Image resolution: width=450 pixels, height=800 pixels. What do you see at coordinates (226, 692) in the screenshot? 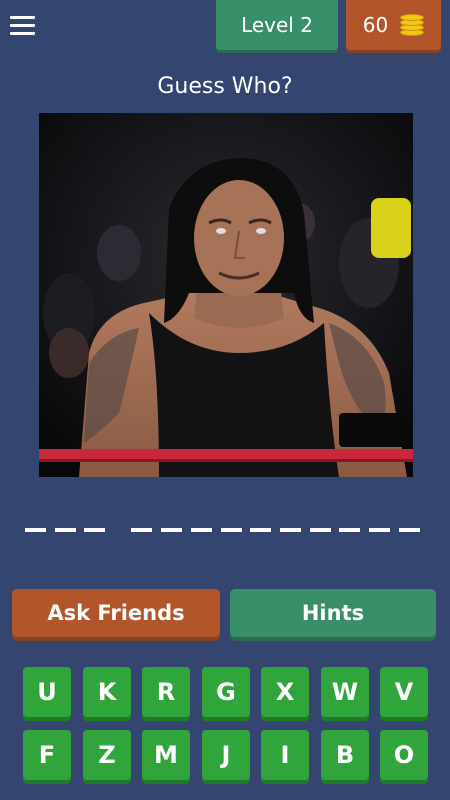
I see `letter-key: G` at bounding box center [226, 692].